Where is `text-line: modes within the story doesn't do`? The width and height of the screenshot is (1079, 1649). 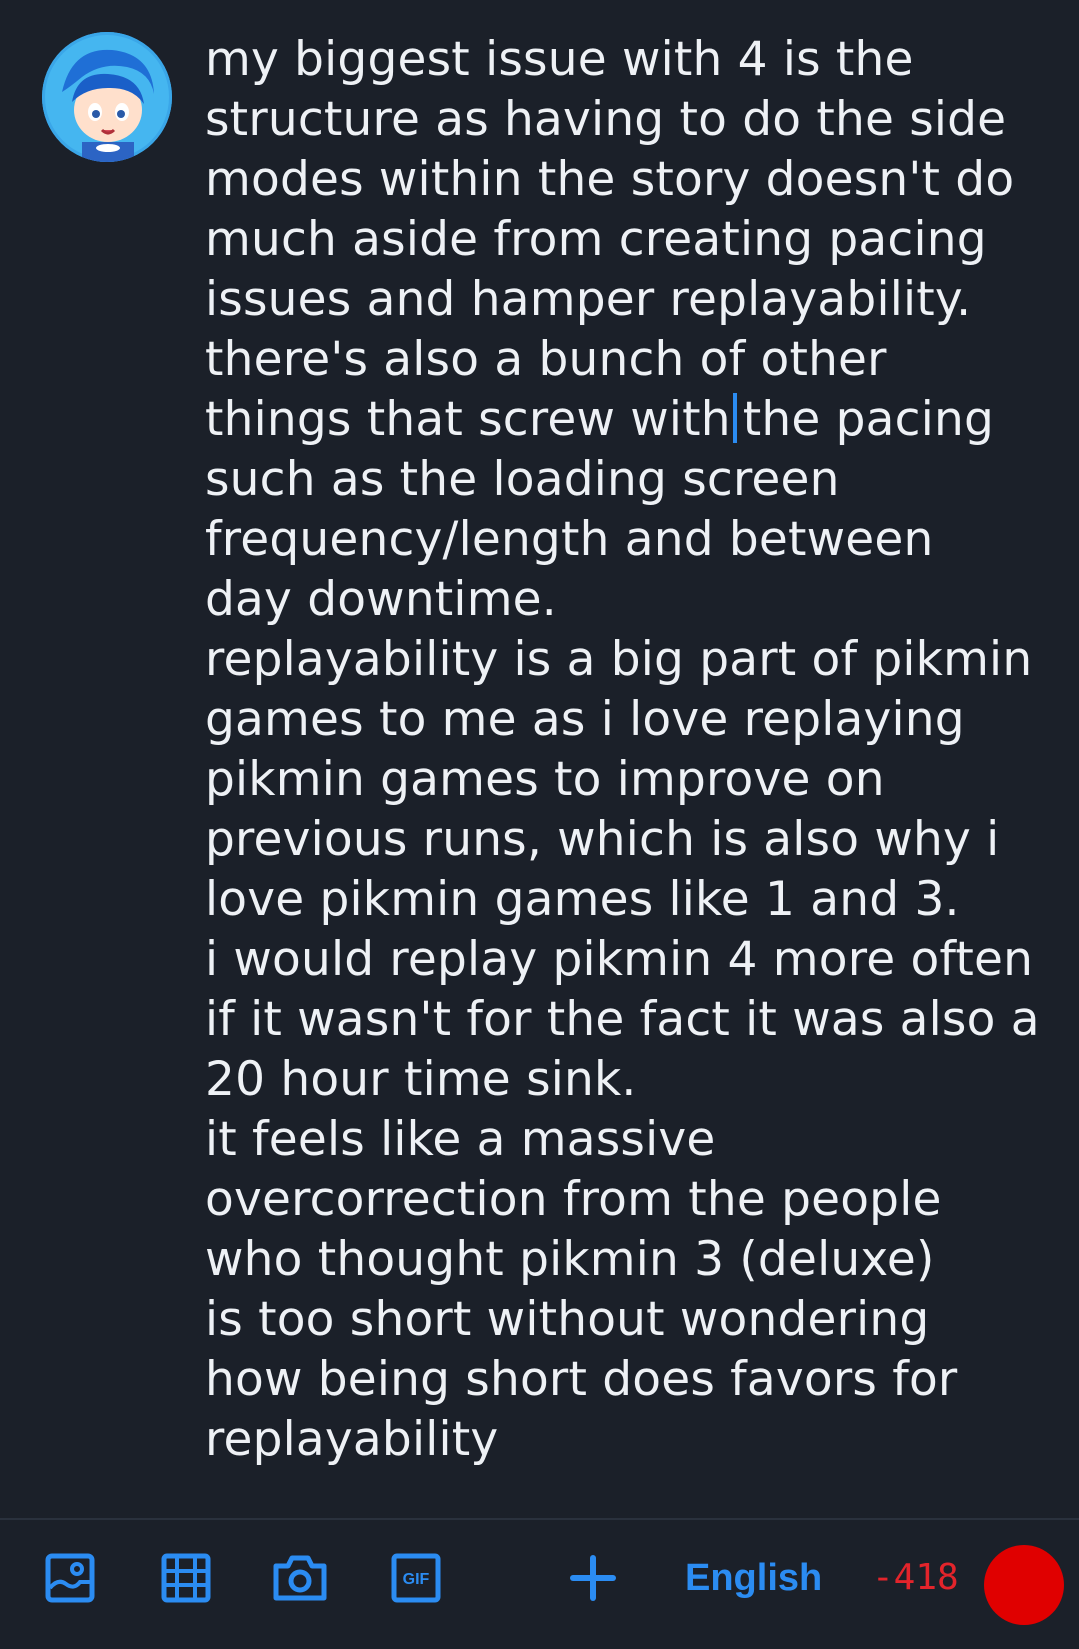
text-line: modes within the story doesn't do is located at coordinates (610, 179).